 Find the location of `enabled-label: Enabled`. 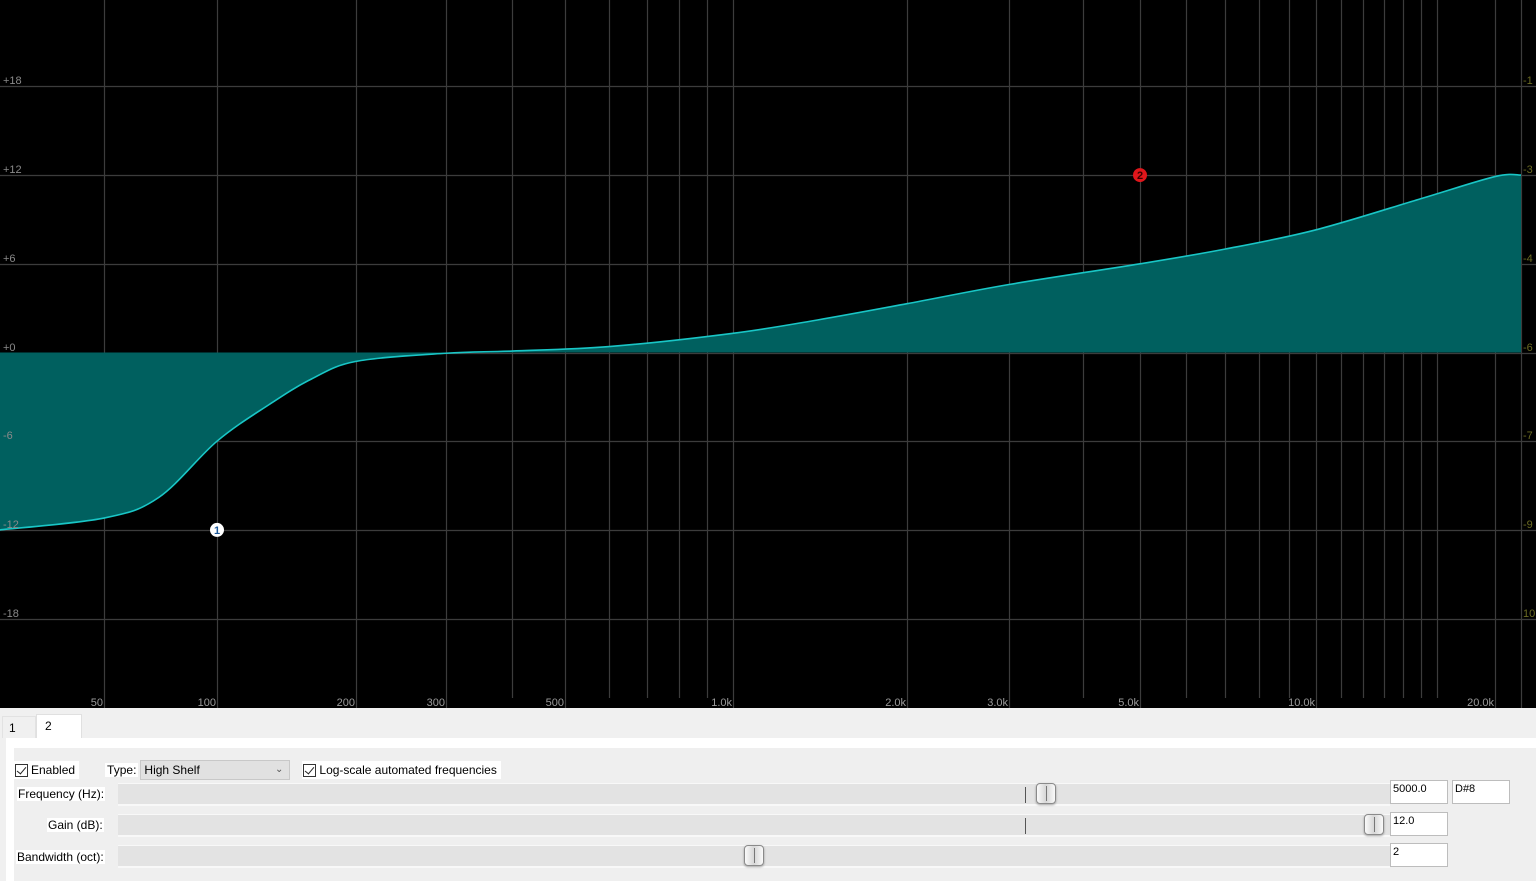

enabled-label: Enabled is located at coordinates (53, 770).